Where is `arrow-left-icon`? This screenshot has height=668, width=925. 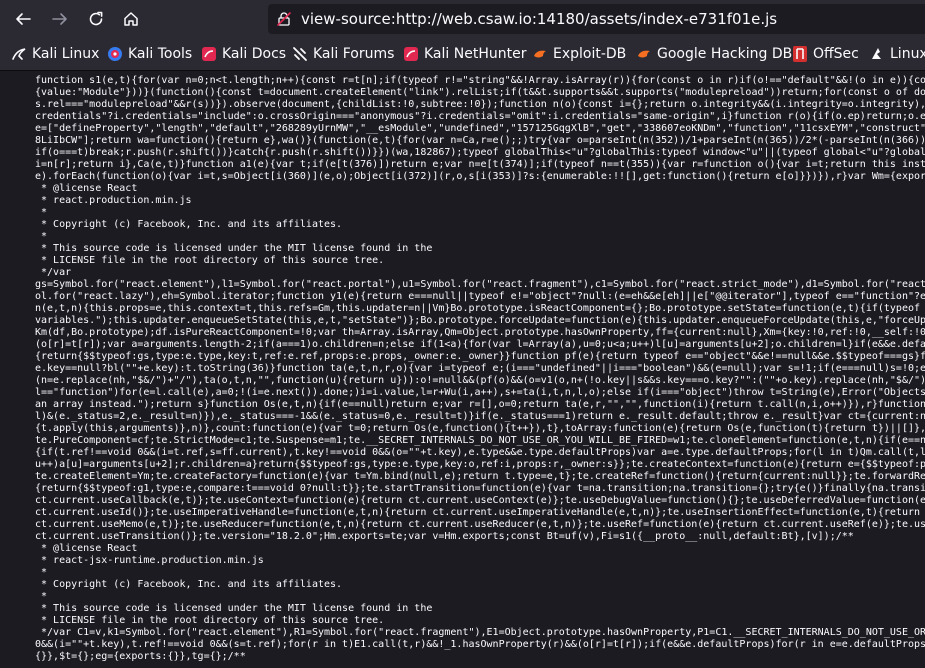 arrow-left-icon is located at coordinates (23, 19).